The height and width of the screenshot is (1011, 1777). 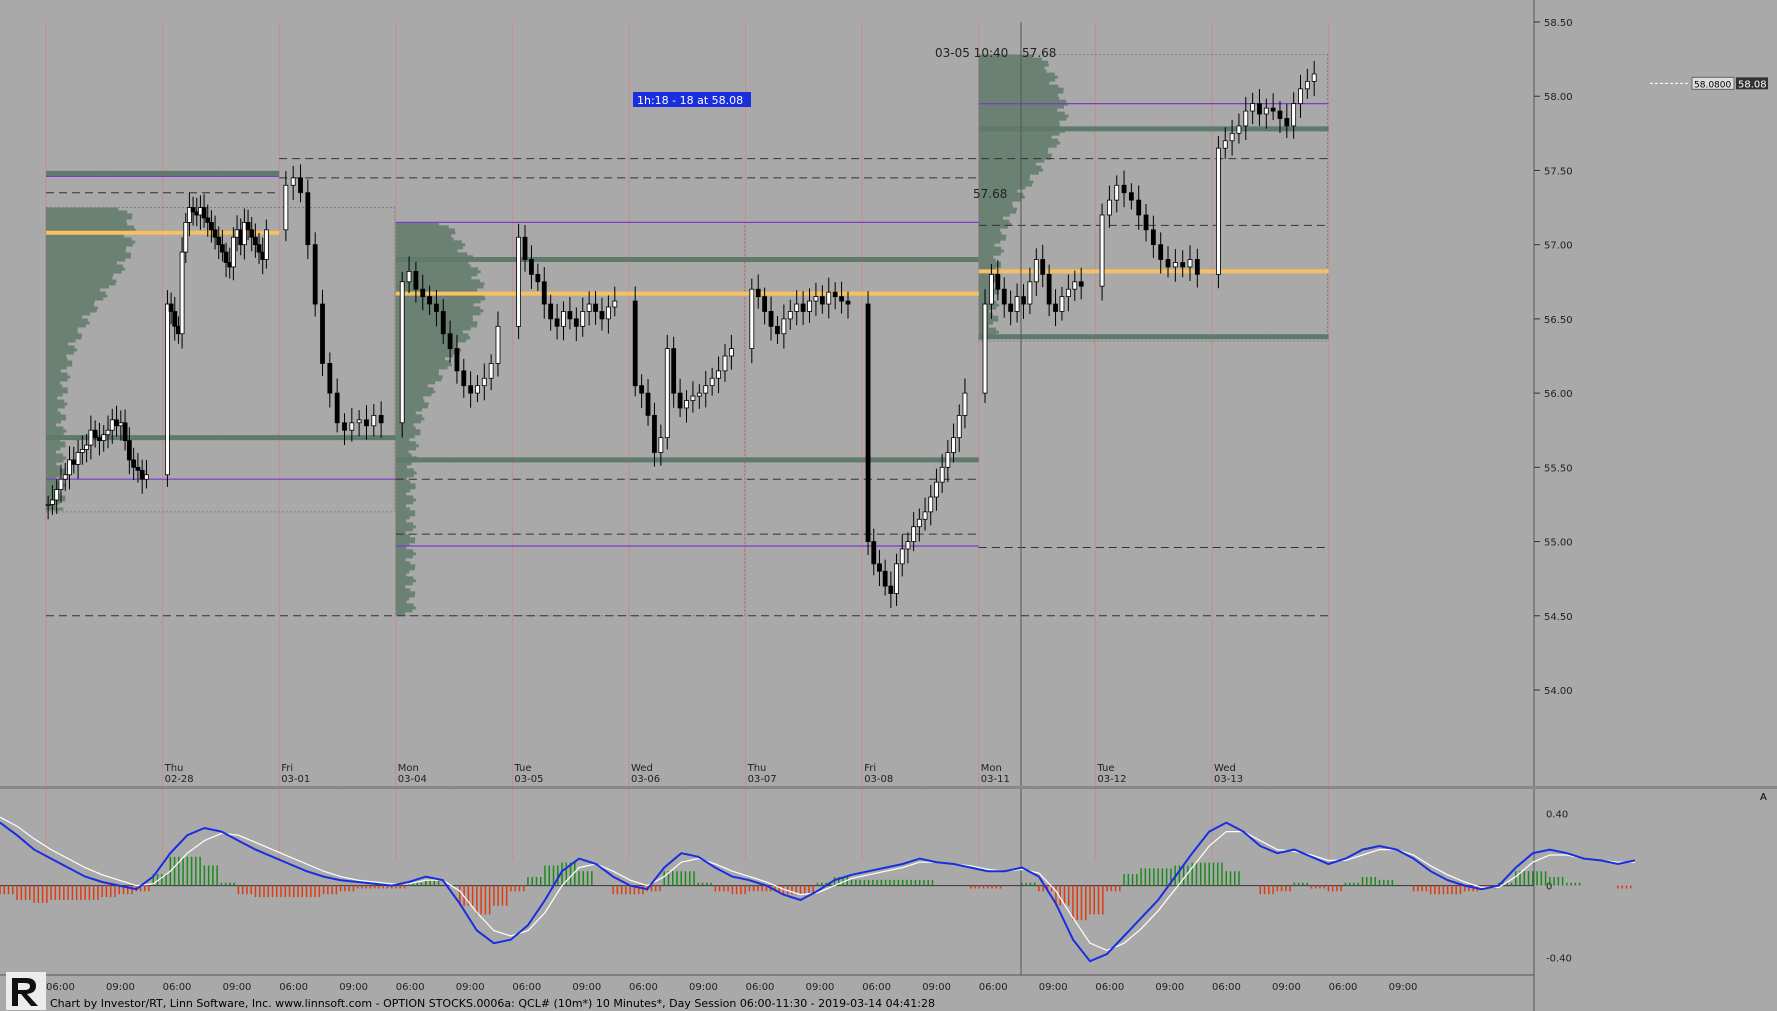 I want to click on price-tick-label: 58.50, so click(x=1558, y=23).